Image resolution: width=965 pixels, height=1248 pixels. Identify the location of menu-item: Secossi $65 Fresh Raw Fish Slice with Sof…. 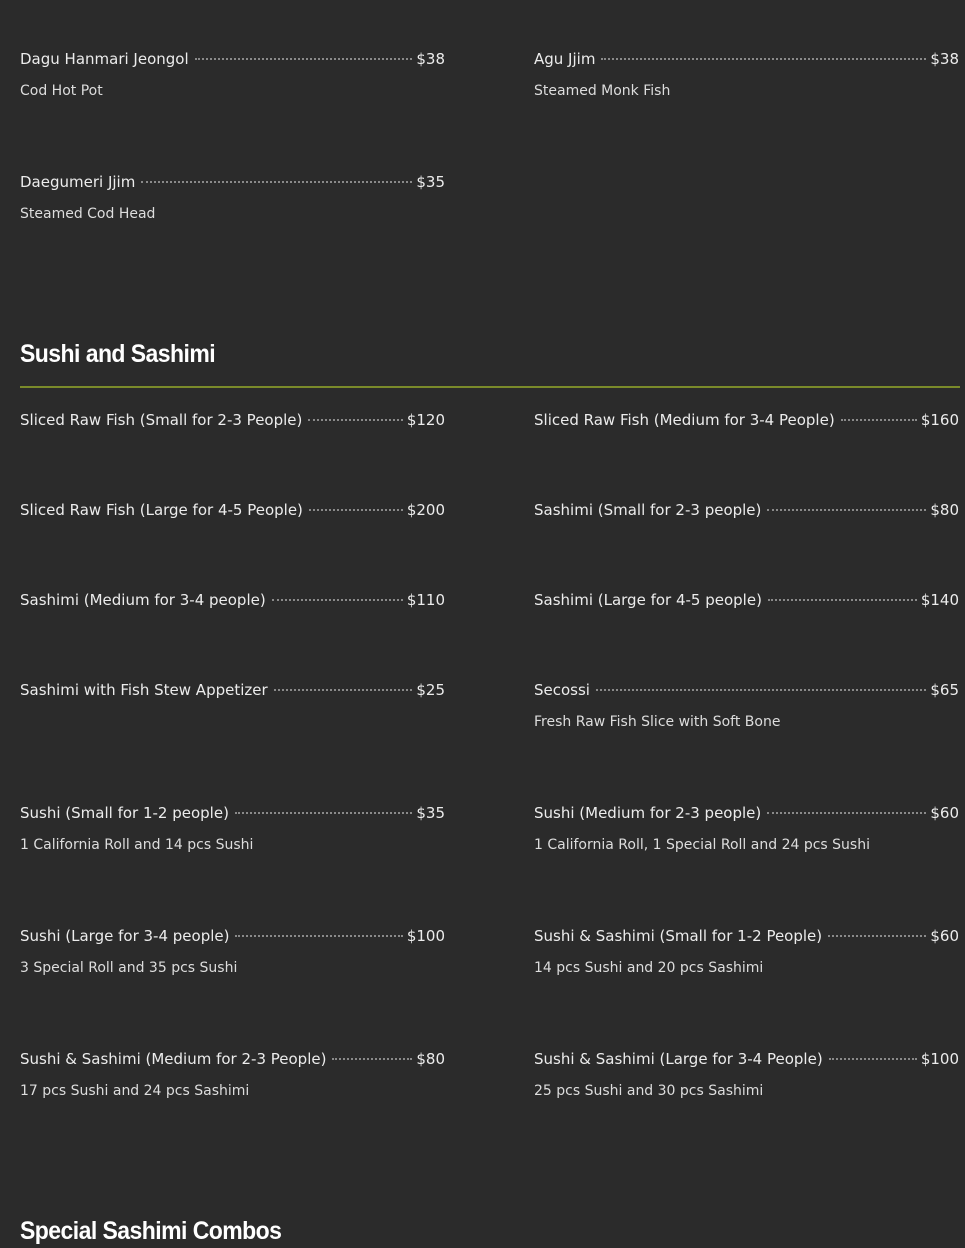
(746, 705).